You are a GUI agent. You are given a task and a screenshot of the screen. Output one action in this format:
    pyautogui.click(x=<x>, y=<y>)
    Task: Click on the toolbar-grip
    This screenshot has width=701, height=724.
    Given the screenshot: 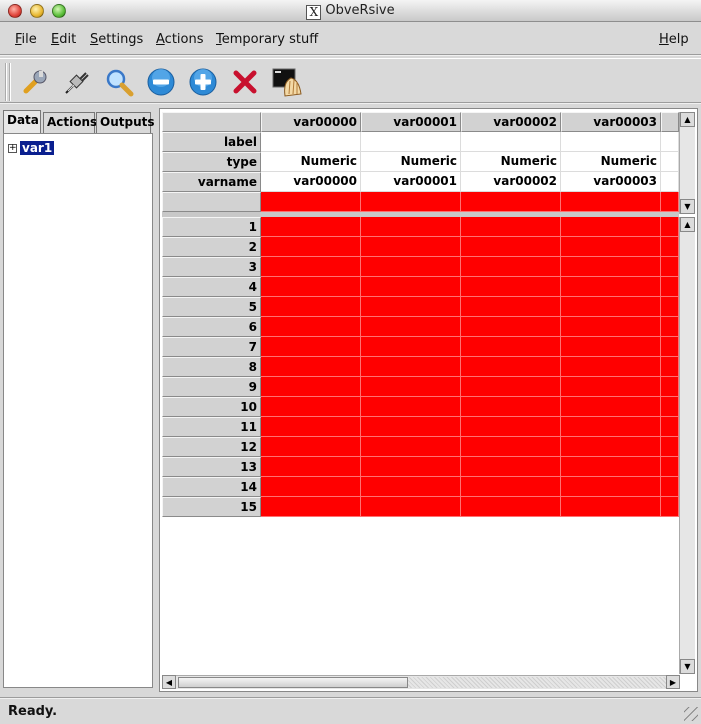 What is the action you would take?
    pyautogui.click(x=8, y=82)
    